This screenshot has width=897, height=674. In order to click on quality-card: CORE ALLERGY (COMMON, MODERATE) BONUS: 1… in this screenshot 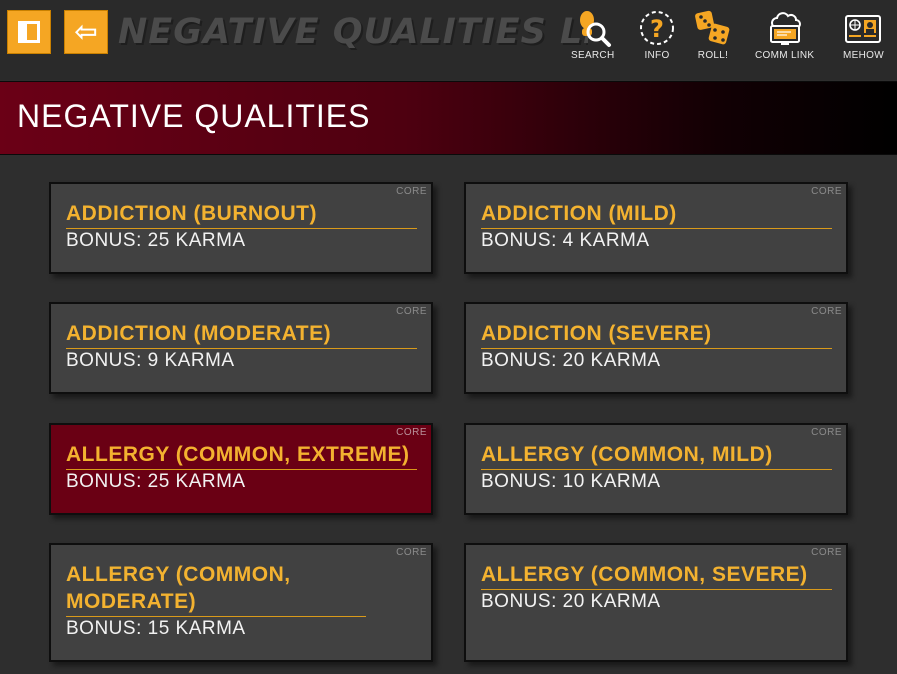, I will do `click(241, 602)`.